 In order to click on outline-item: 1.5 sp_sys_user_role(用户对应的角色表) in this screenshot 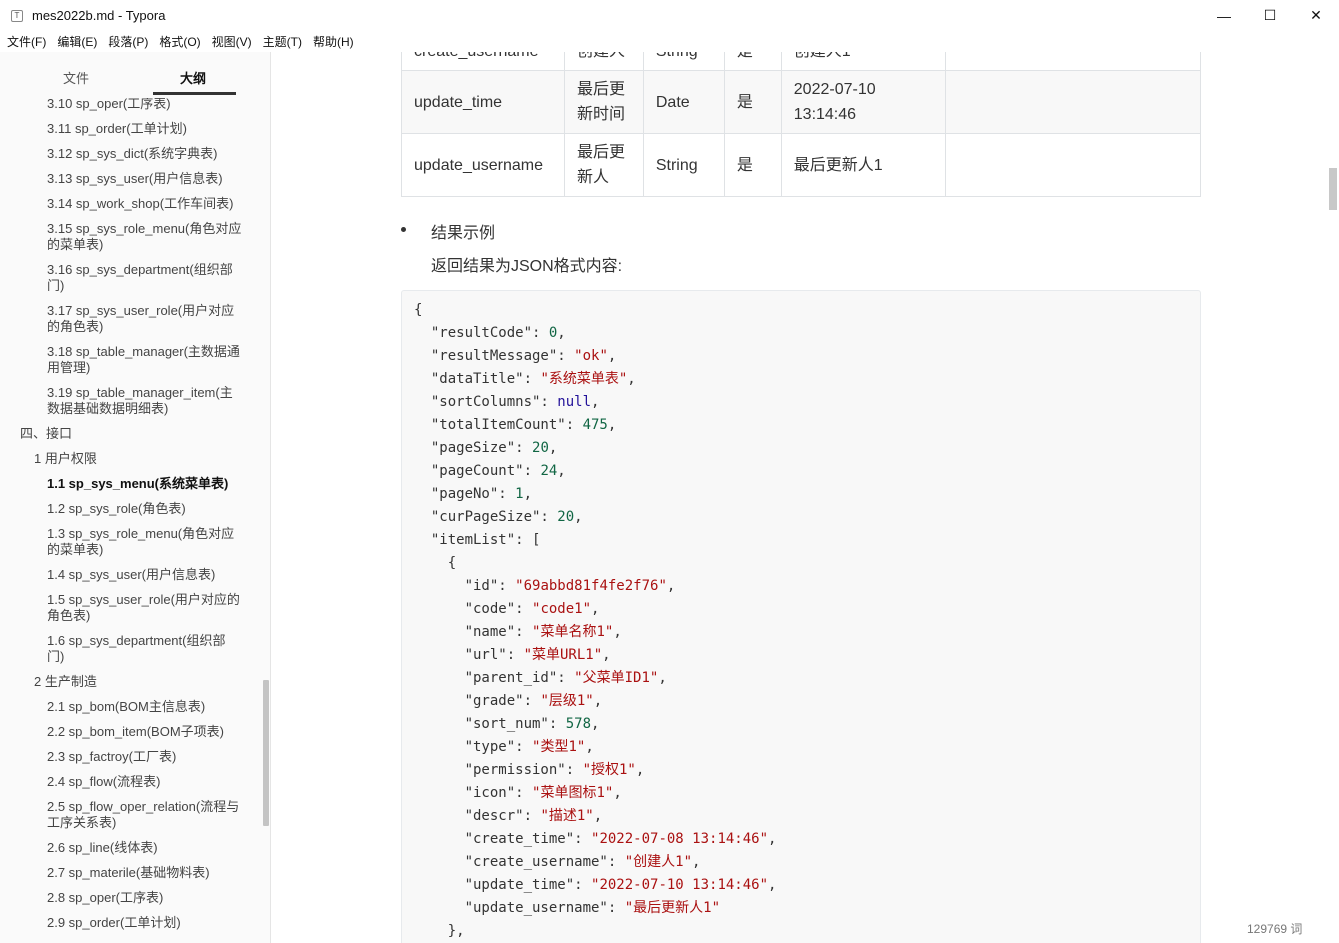, I will do `click(131, 608)`.